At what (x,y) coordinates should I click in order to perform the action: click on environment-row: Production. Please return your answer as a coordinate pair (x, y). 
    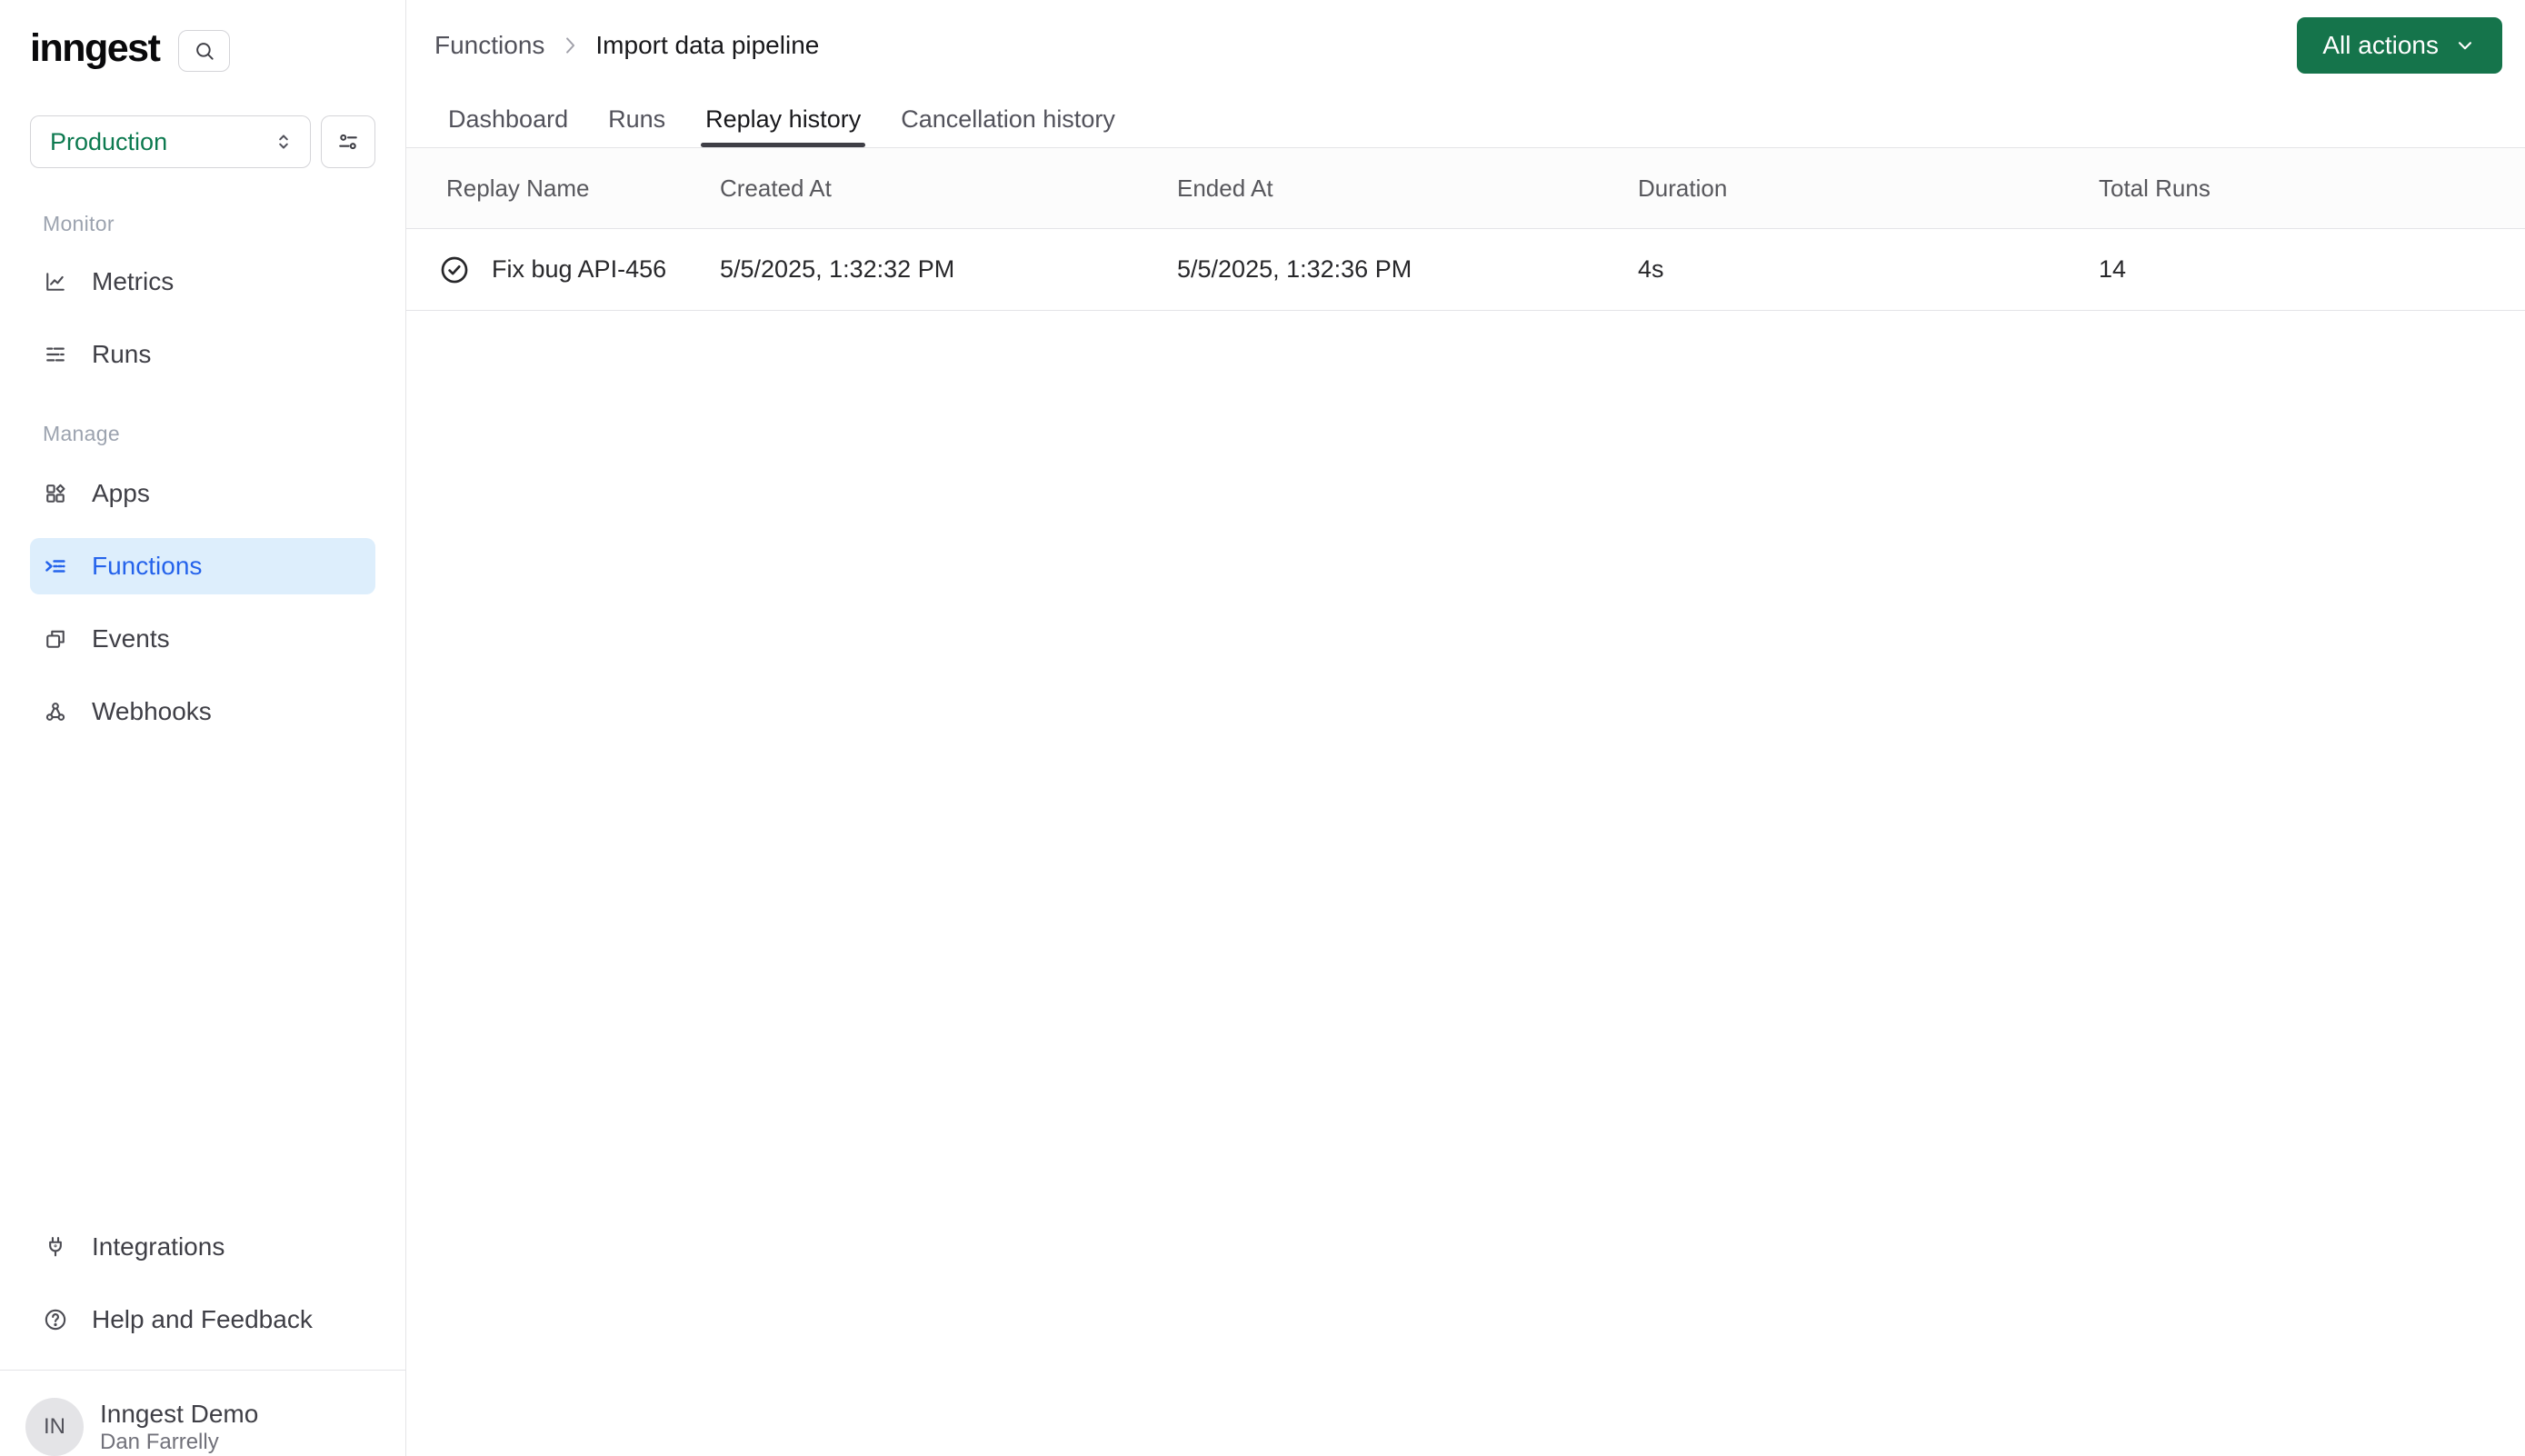
    Looking at the image, I should click on (203, 141).